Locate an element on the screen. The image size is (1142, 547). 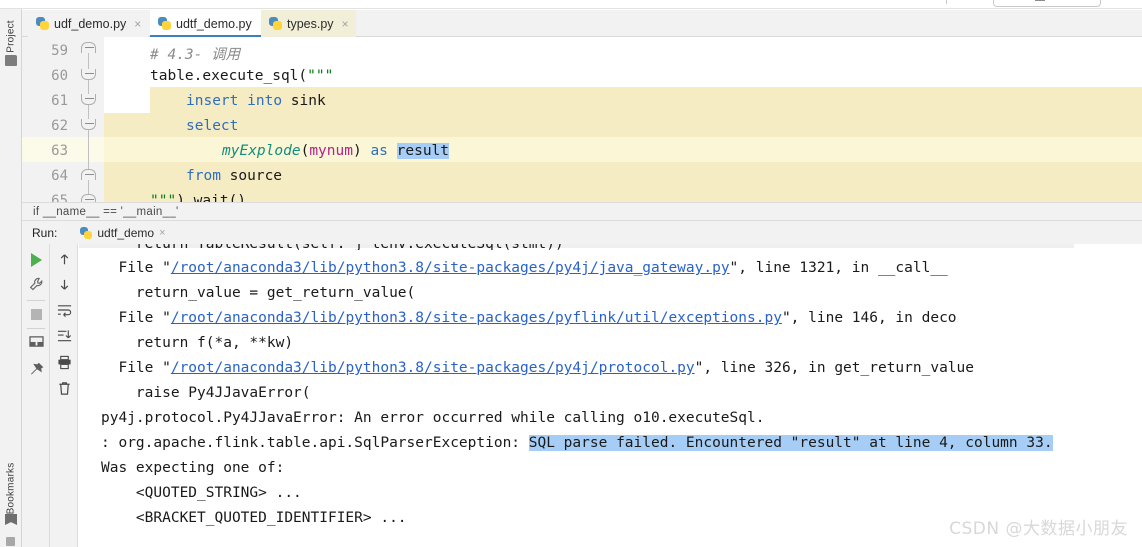
console-line-plain: return_value = get_return_value( is located at coordinates (258, 293).